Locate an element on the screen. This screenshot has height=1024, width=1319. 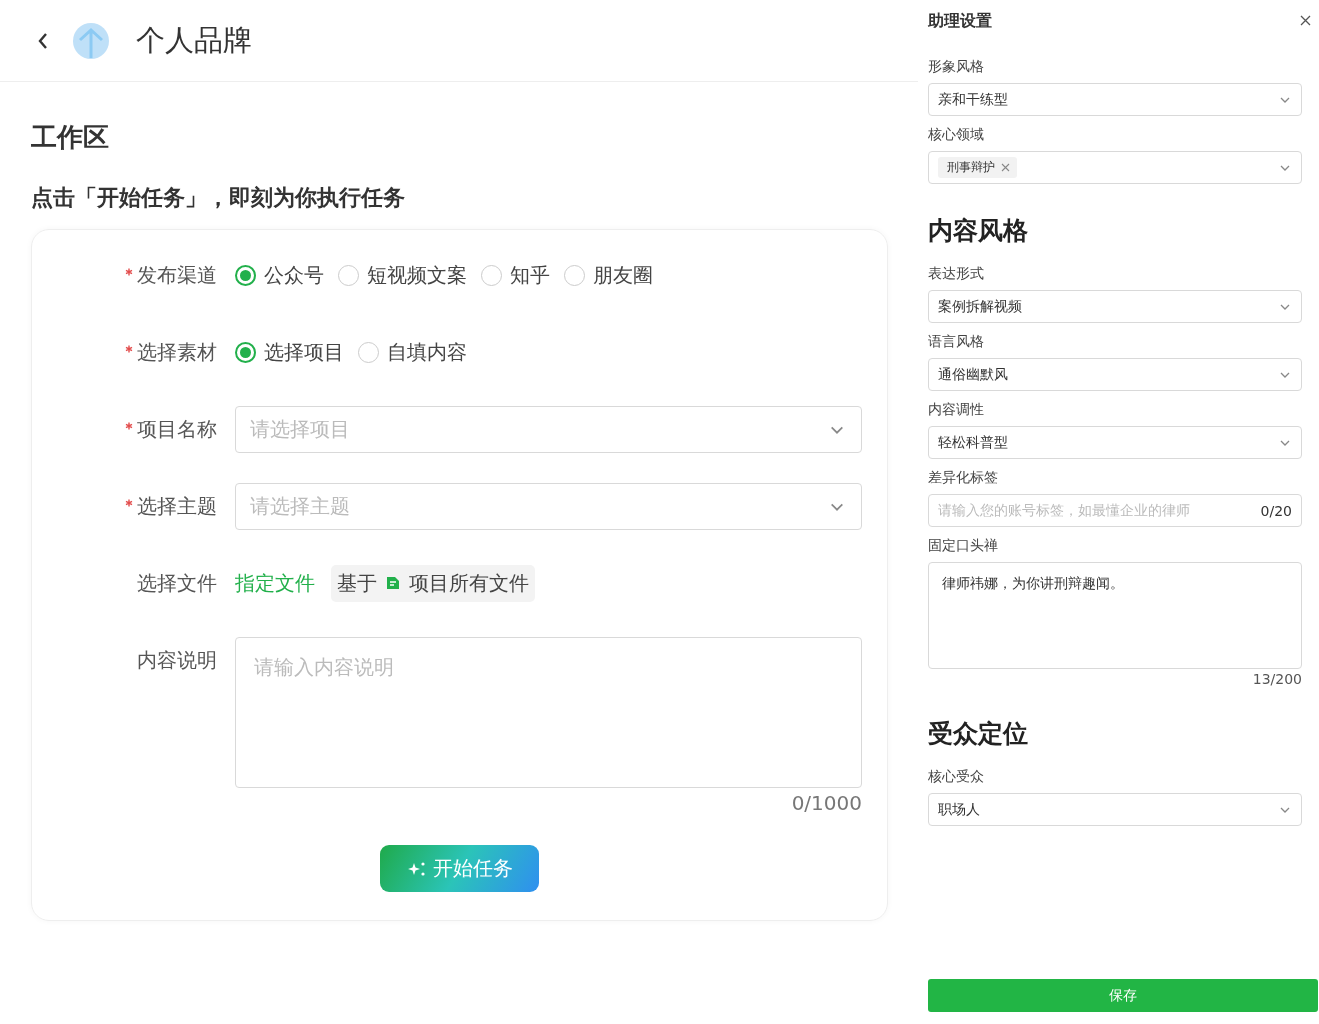
tag-chip: 刑事辩护 is located at coordinates (977, 167).